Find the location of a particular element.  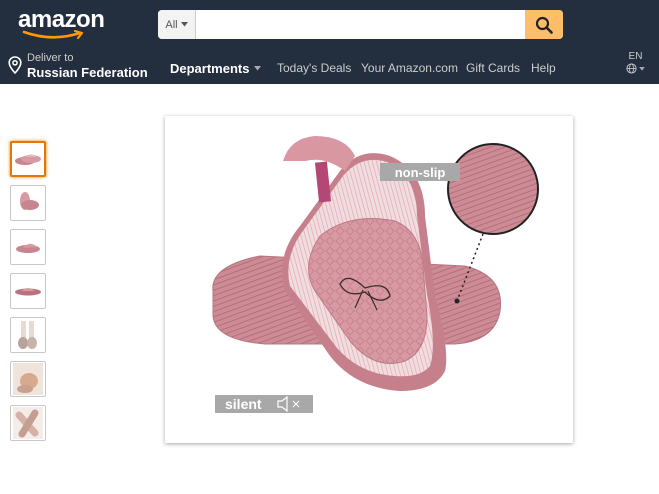

search-button is located at coordinates (544, 24).